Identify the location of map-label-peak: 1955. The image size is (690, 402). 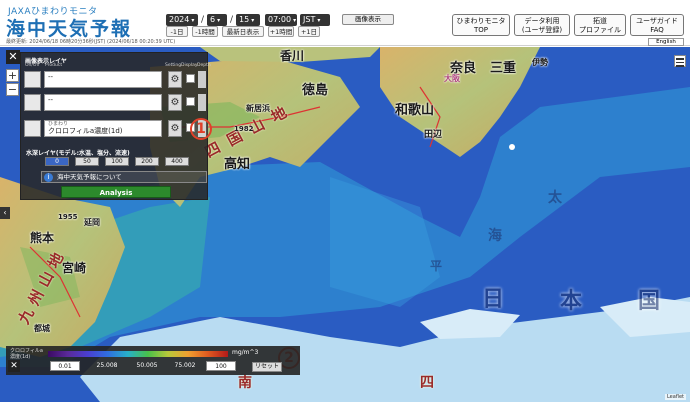
(68, 217).